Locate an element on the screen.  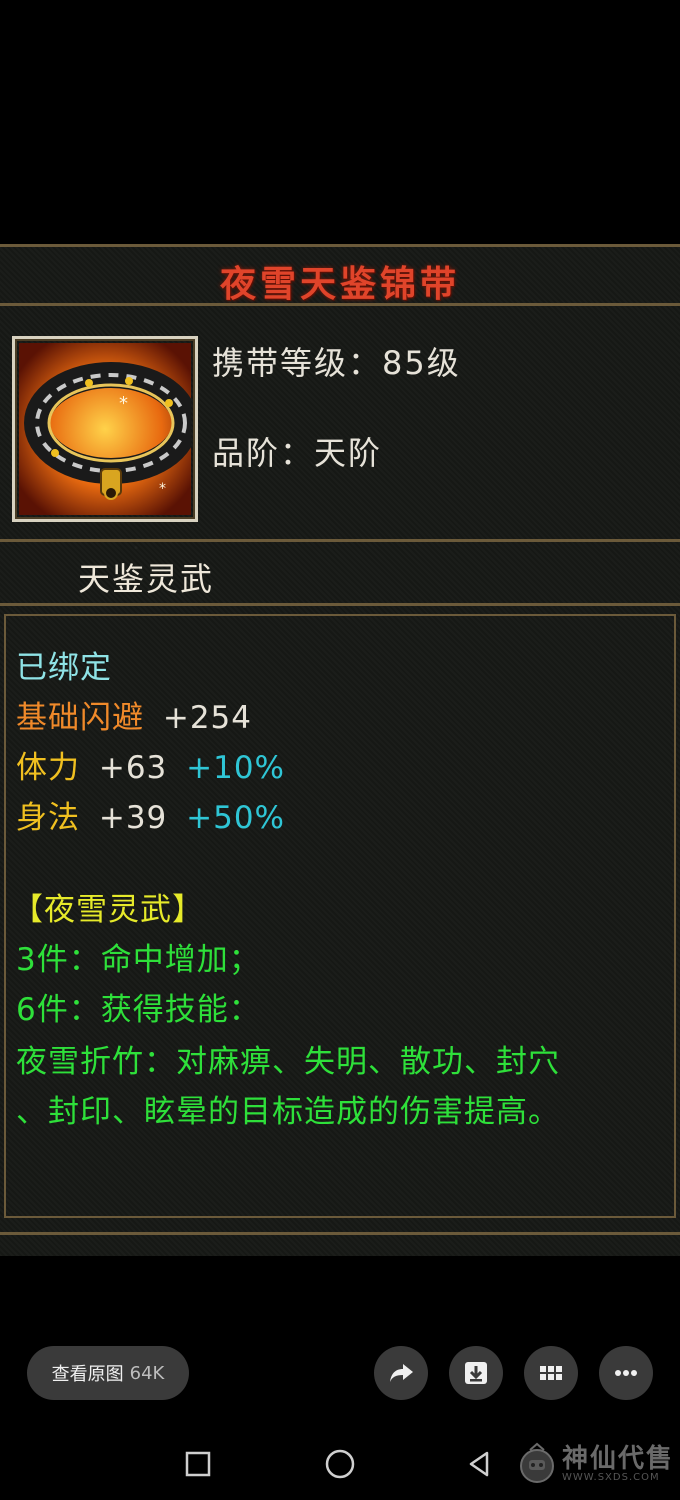
home-button is located at coordinates (340, 1464).